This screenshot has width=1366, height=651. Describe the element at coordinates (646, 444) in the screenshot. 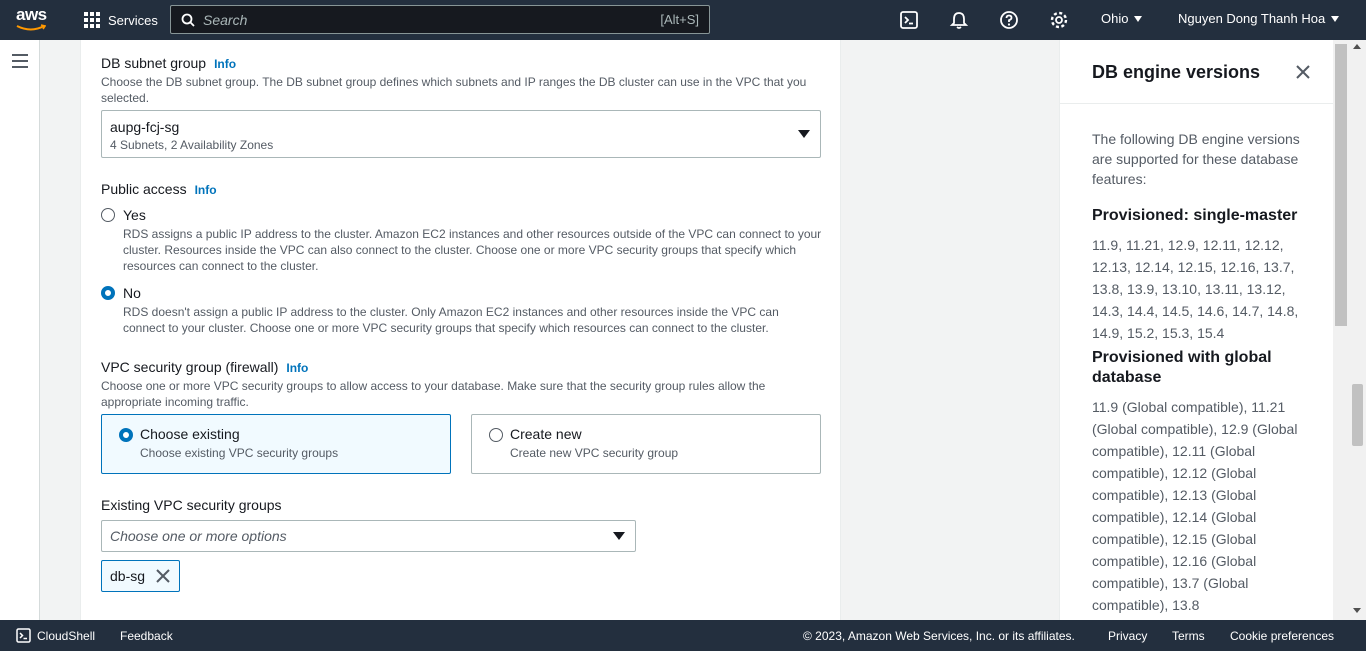

I see `create-new-tile: Create new Create new VPC security group` at that location.